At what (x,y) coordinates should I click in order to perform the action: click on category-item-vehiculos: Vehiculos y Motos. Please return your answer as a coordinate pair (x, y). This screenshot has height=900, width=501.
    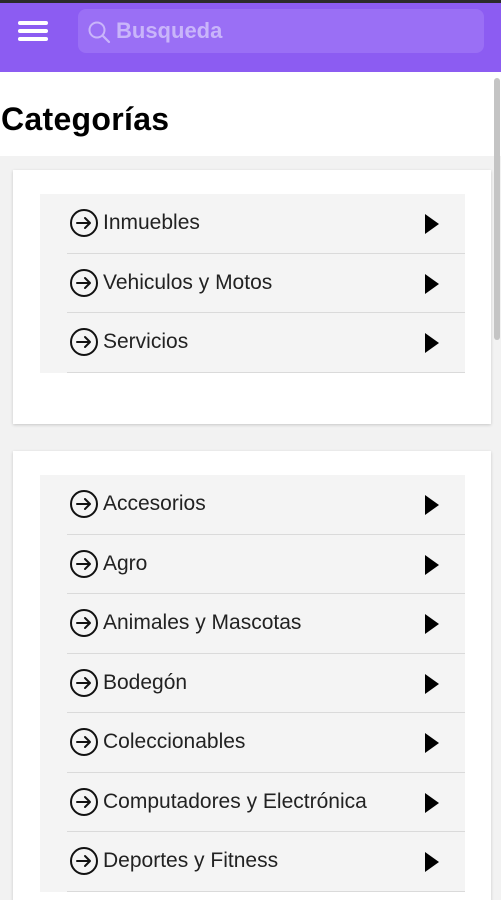
    Looking at the image, I should click on (252, 284).